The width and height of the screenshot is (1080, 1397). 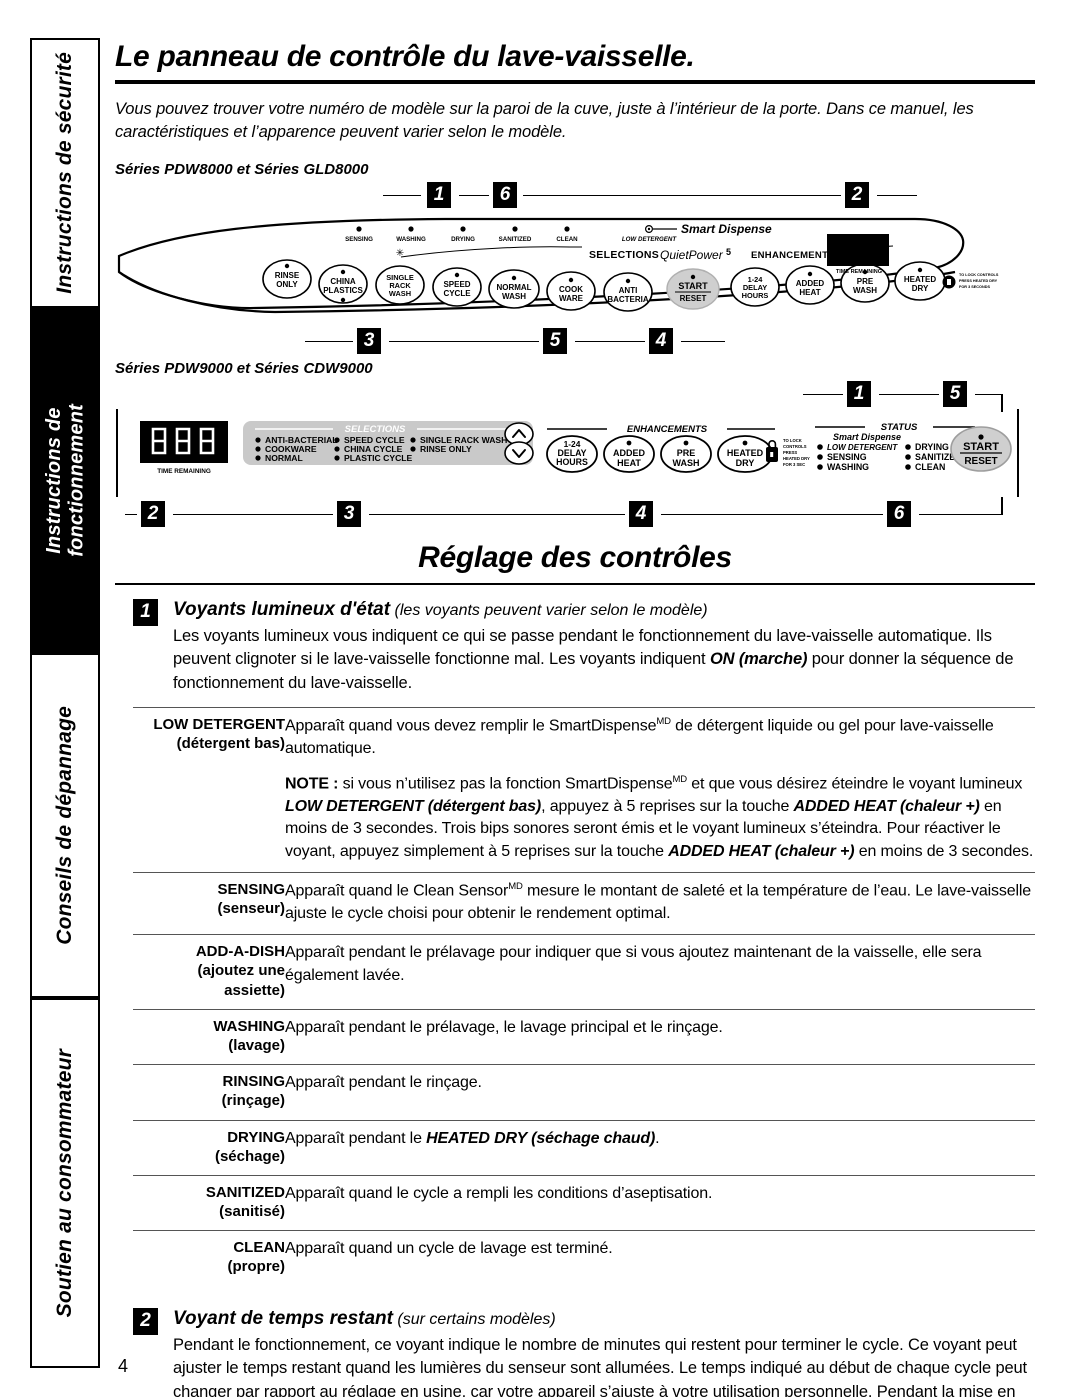 I want to click on svg-text: NORMAL, so click(x=284, y=458).